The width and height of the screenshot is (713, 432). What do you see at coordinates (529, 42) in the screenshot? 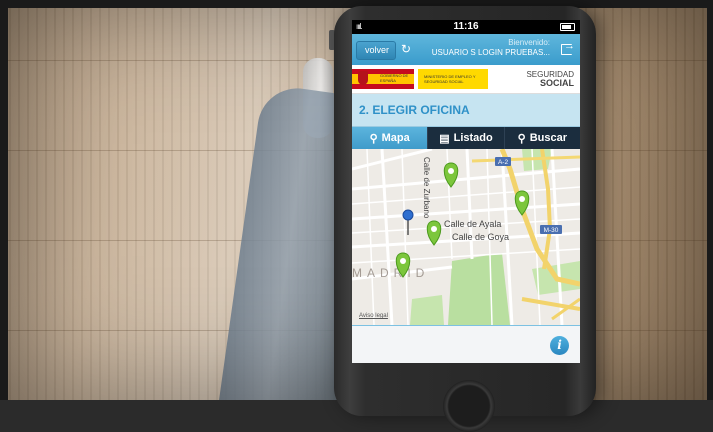
I see `welcome-label: Bienvenido:` at bounding box center [529, 42].